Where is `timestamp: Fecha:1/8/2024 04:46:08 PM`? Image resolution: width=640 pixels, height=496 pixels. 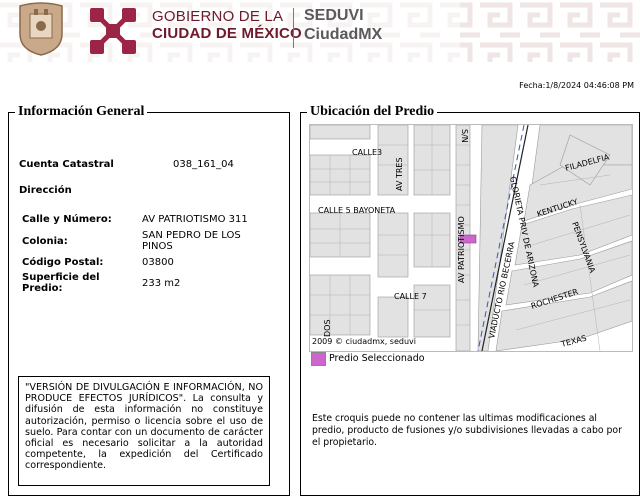
timestamp: Fecha:1/8/2024 04:46:08 PM is located at coordinates (576, 85).